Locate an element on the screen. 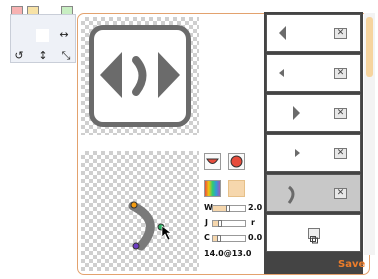  shape-editor-canvas is located at coordinates (140, 211).